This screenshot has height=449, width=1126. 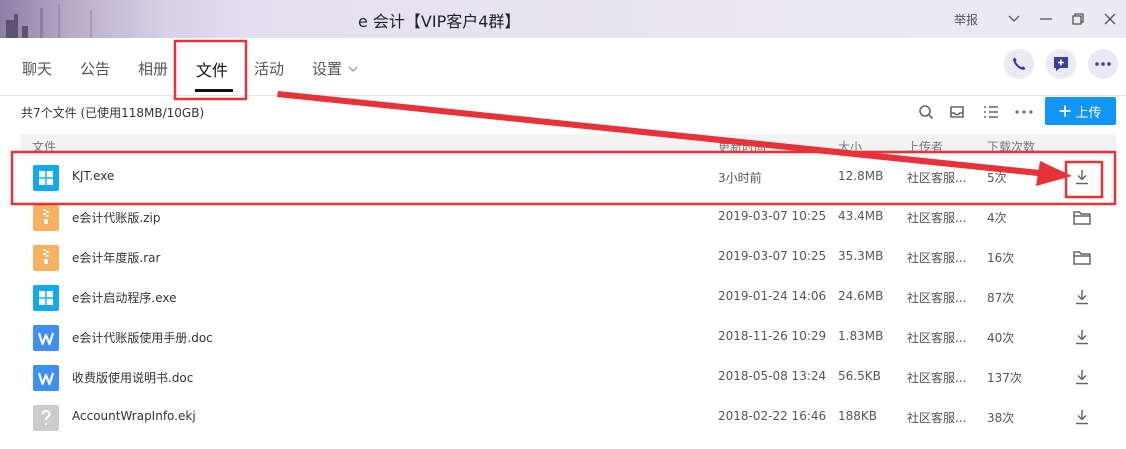 I want to click on message-plus-icon, so click(x=1061, y=64).